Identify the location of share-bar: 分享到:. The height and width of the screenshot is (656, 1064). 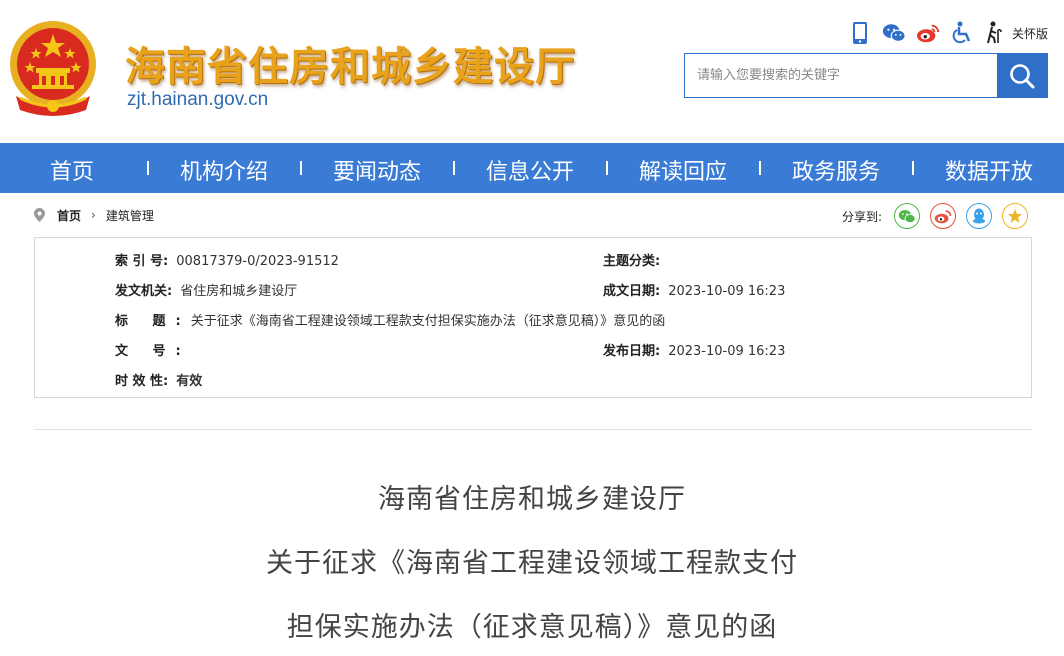
(935, 216).